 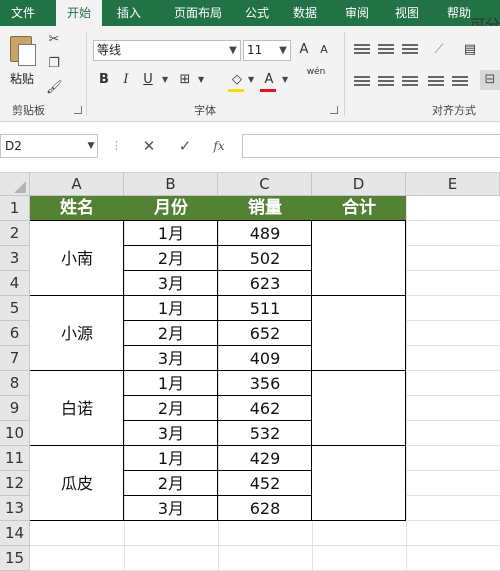 I want to click on header-cell: 合计, so click(x=359, y=208).